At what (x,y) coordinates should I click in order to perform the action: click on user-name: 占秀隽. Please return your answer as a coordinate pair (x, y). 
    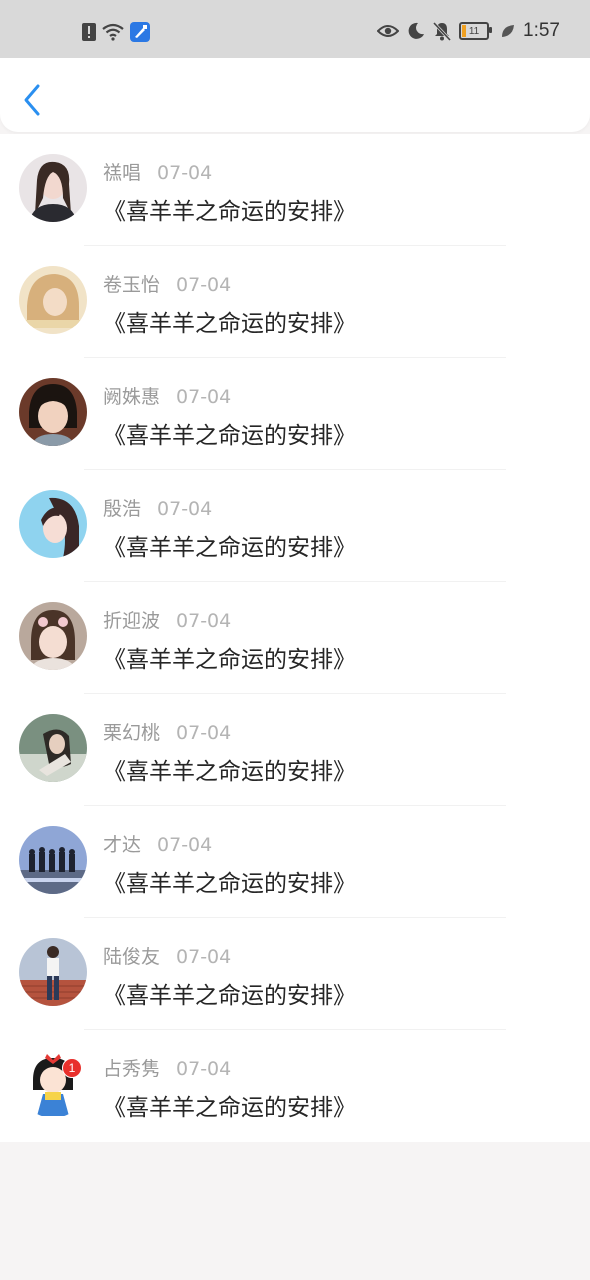
    Looking at the image, I should click on (132, 1069).